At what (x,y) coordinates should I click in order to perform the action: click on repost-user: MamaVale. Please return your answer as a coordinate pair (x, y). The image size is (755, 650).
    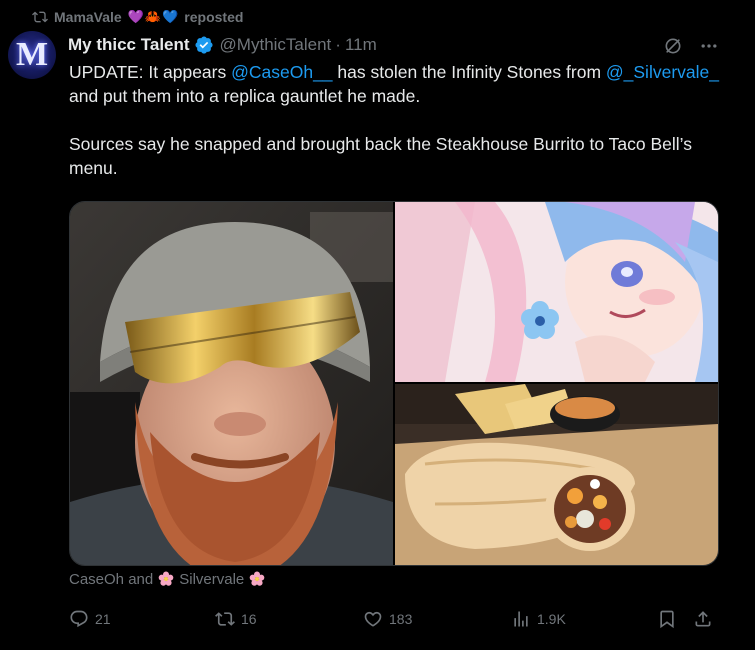
    Looking at the image, I should click on (88, 17).